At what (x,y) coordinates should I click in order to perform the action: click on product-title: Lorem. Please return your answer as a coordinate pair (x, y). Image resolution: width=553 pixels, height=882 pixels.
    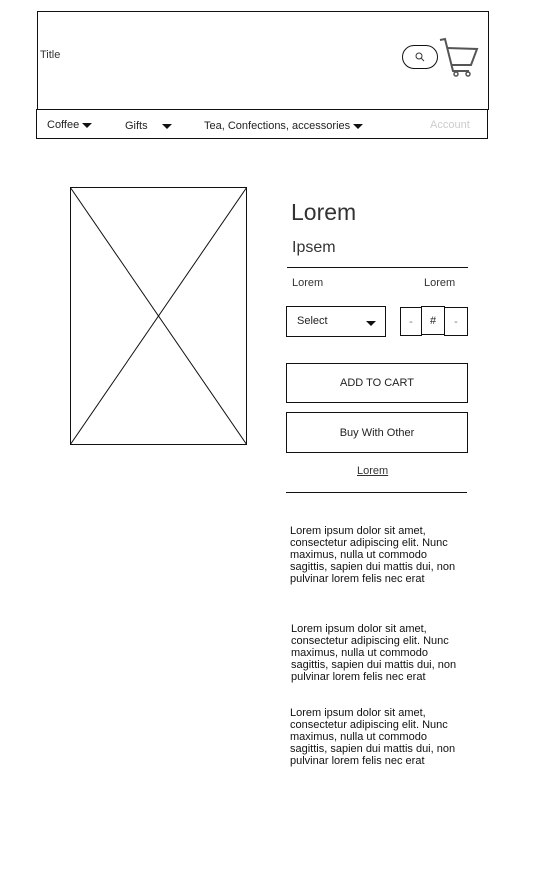
    Looking at the image, I should click on (324, 212).